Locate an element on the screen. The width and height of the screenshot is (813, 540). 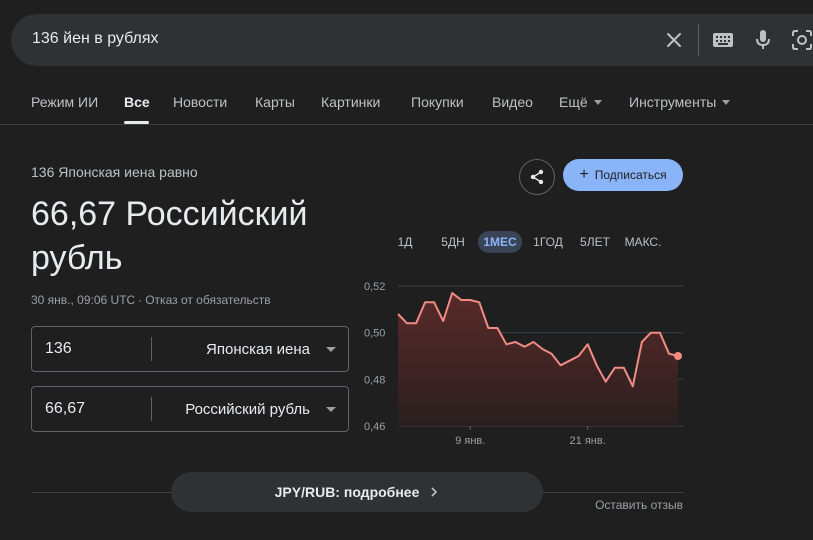
to-currency-select: Российский рубль is located at coordinates (247, 409).